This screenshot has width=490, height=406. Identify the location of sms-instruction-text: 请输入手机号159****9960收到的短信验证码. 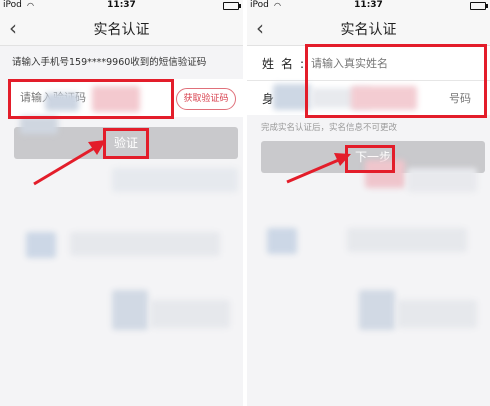
(109, 62).